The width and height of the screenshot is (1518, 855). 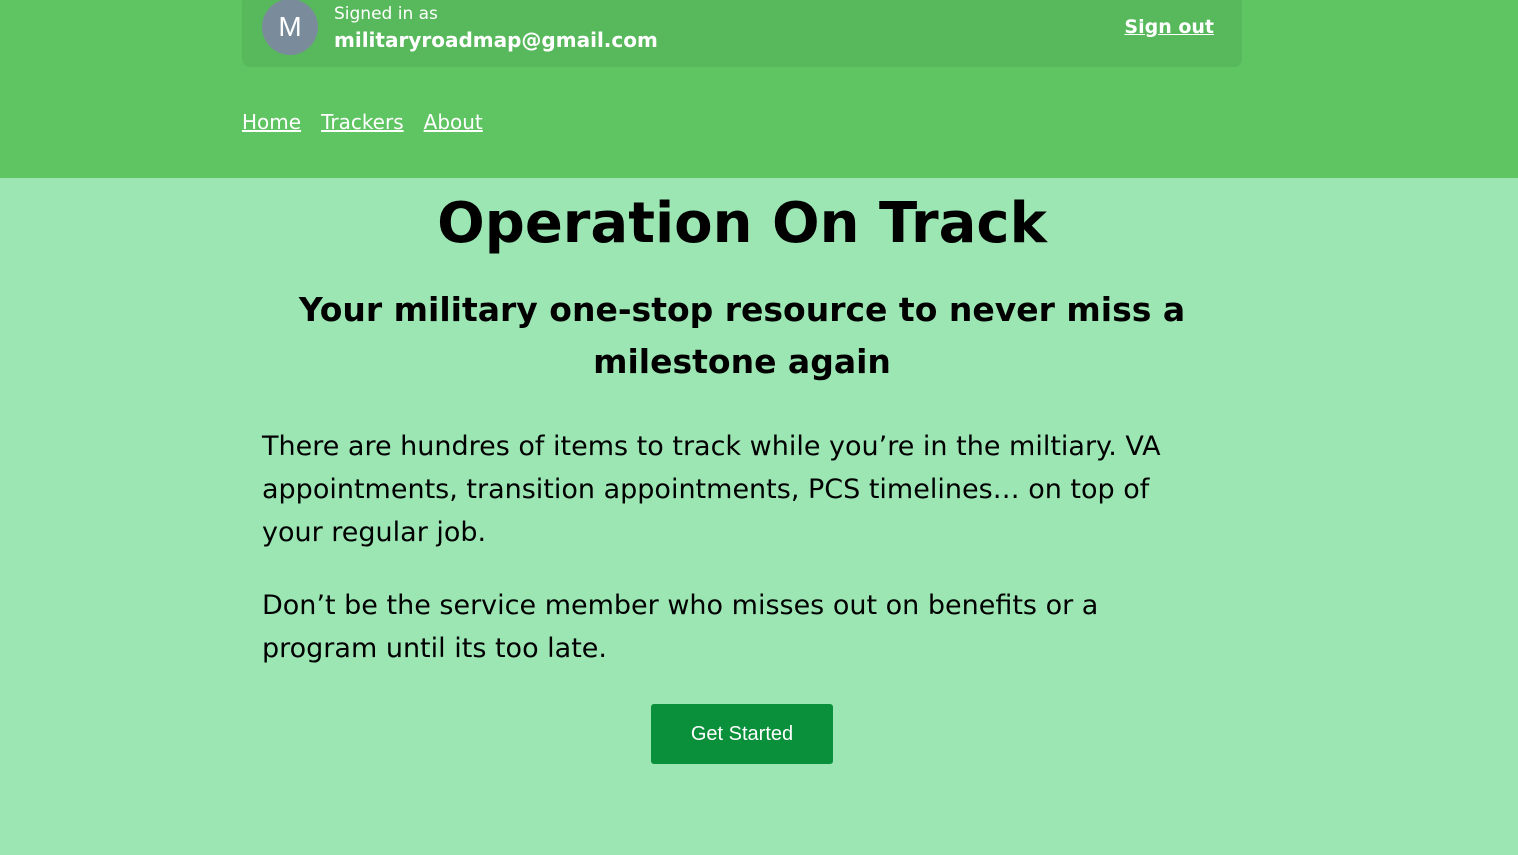 What do you see at coordinates (1169, 27) in the screenshot?
I see `sign-out-link: Sign out` at bounding box center [1169, 27].